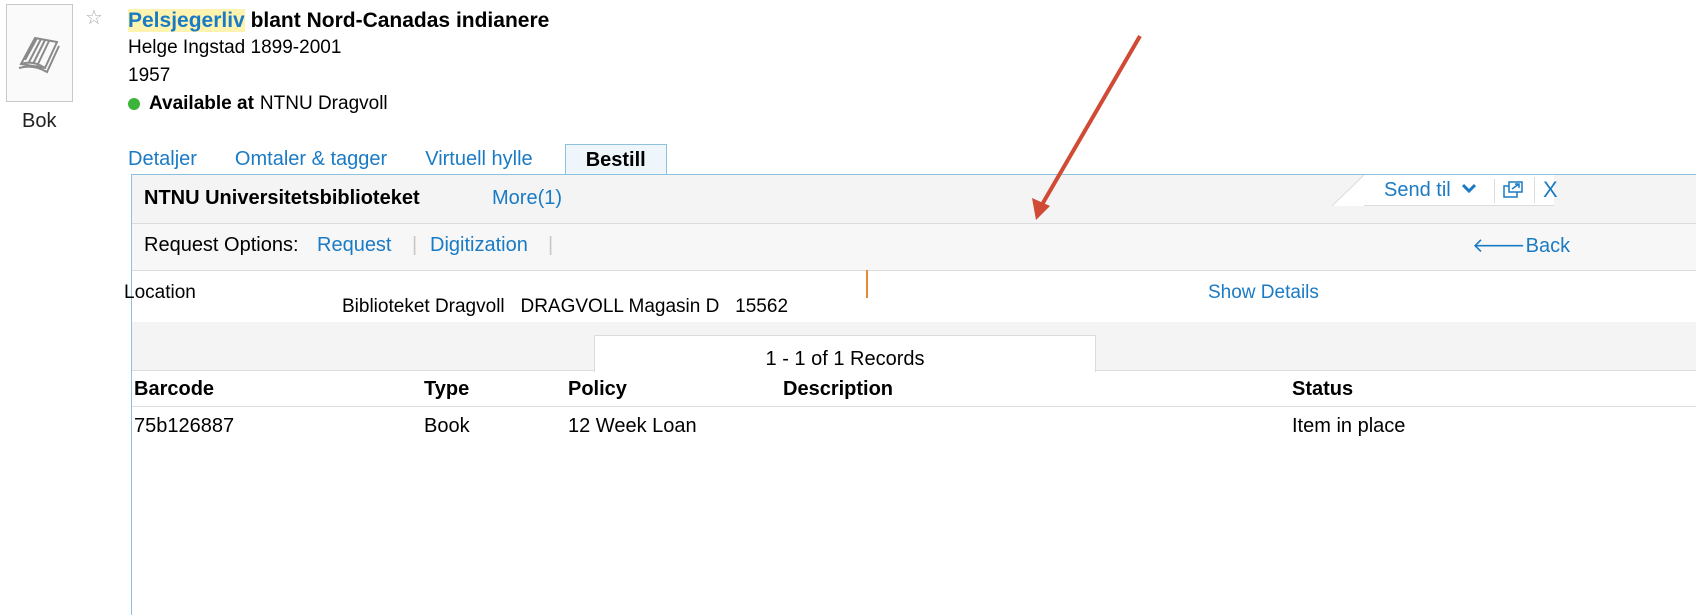 The width and height of the screenshot is (1696, 615). I want to click on column-header-policy: Policy, so click(597, 389).